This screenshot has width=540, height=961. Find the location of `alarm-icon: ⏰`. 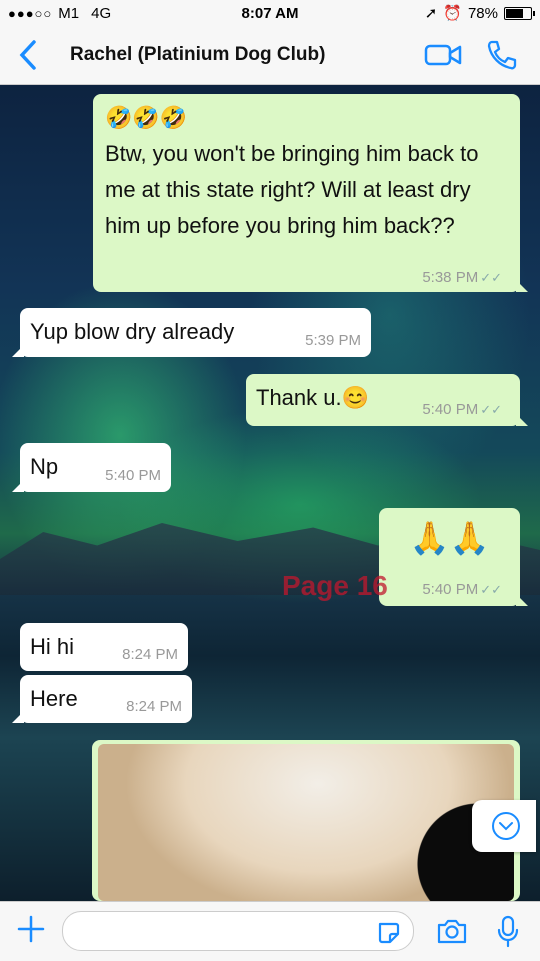

alarm-icon: ⏰ is located at coordinates (452, 13).